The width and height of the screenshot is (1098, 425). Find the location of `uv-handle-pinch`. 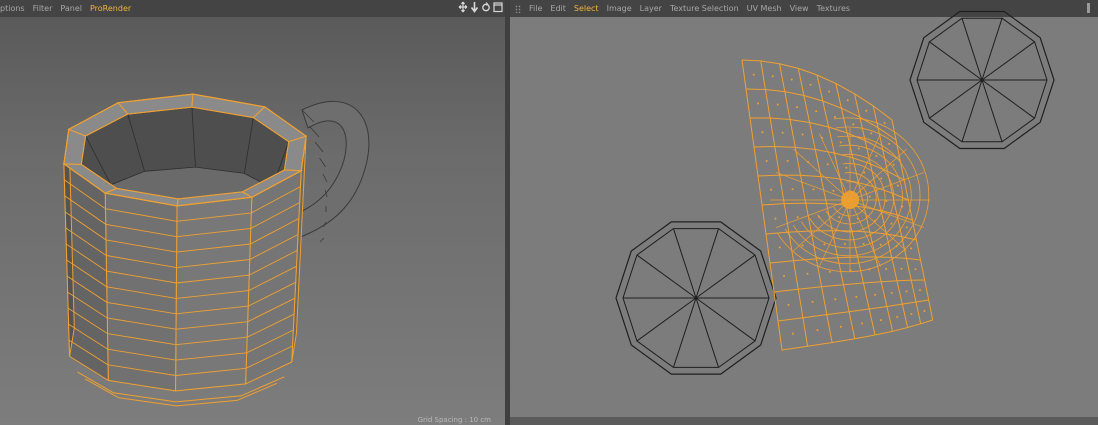

uv-handle-pinch is located at coordinates (850, 200).